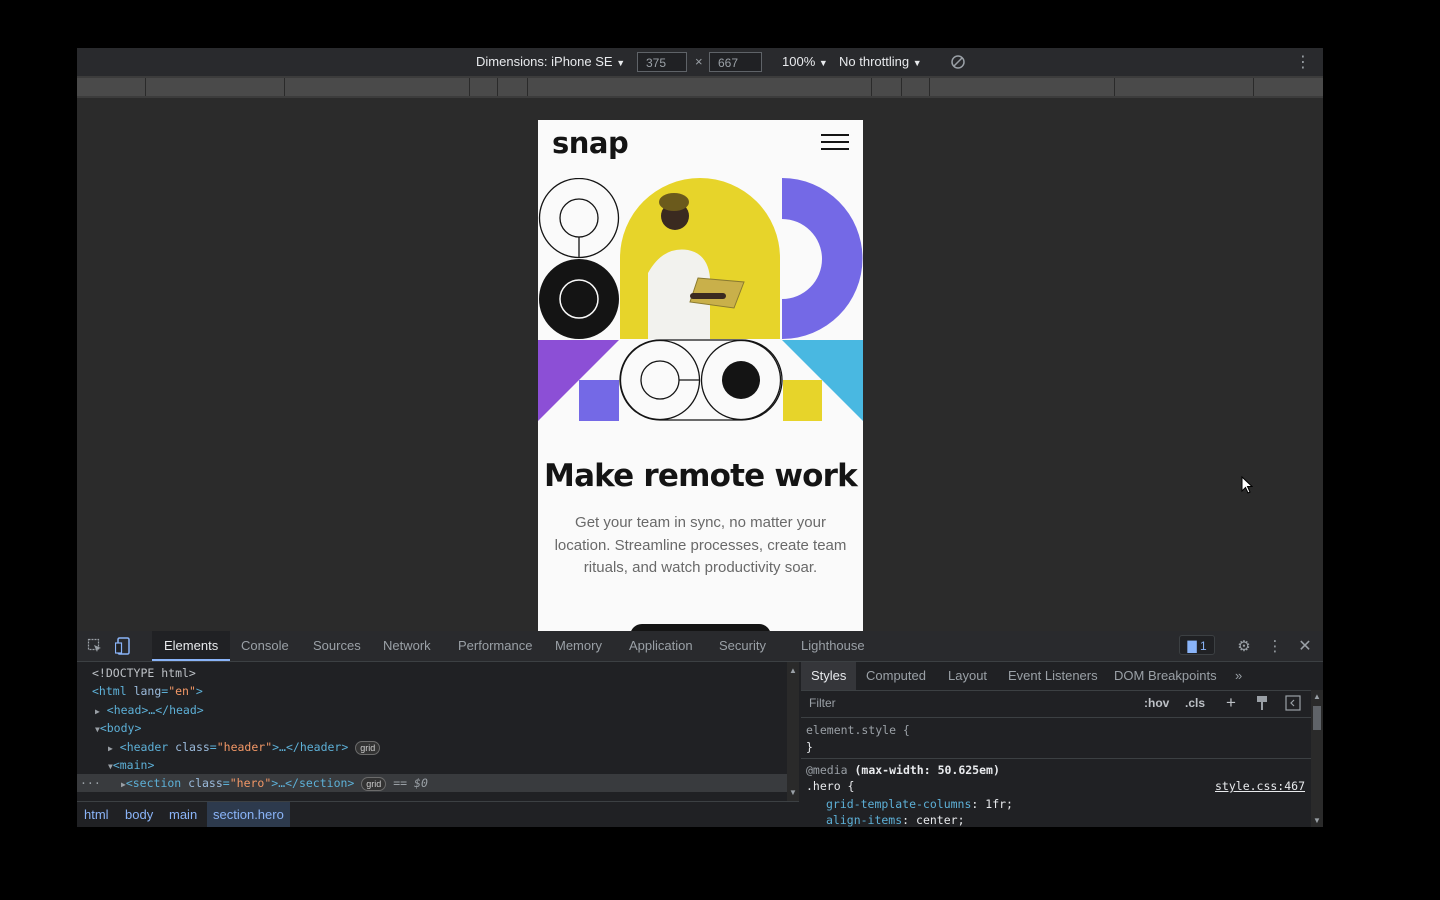  Describe the element at coordinates (896, 676) in the screenshot. I see `tab-computed: Computed` at that location.